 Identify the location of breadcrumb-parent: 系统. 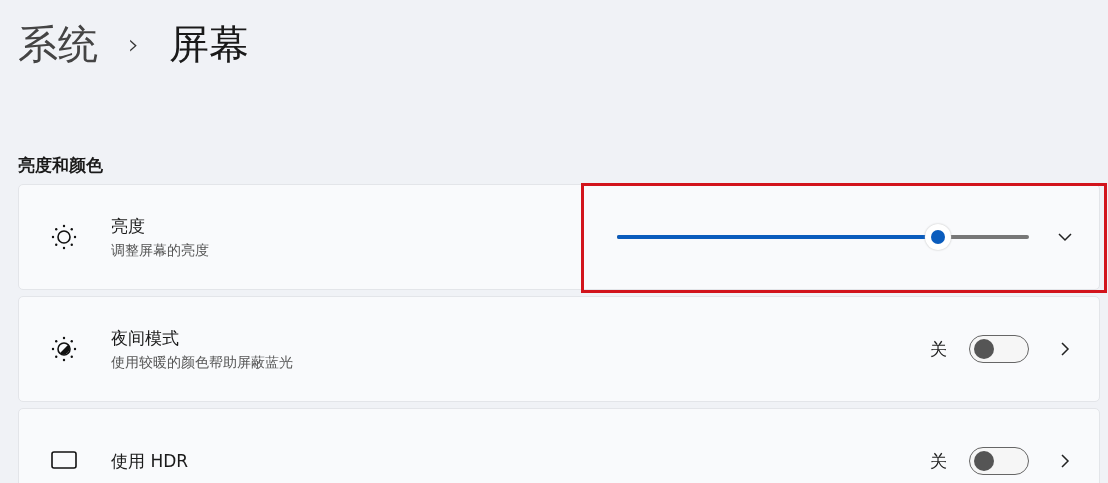
(58, 44).